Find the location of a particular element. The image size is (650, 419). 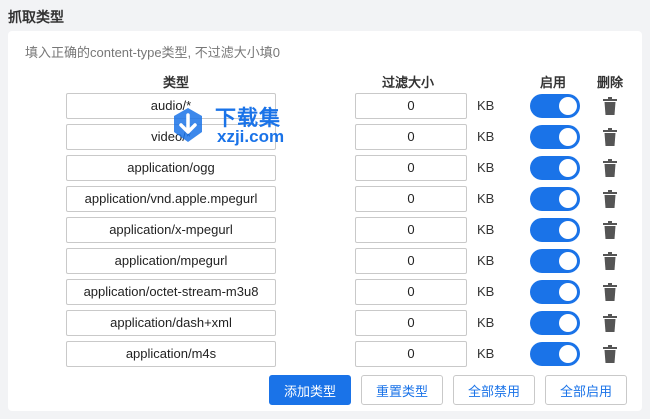

table-row: application/mpegurl 0 KB is located at coordinates (325, 261).